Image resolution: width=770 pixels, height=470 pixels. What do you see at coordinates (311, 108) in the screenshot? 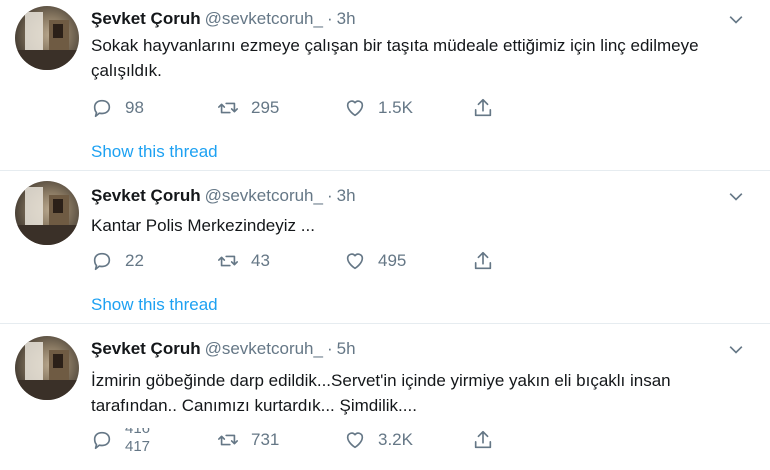
I see `tweet-actions: 98 295 1.5K` at bounding box center [311, 108].